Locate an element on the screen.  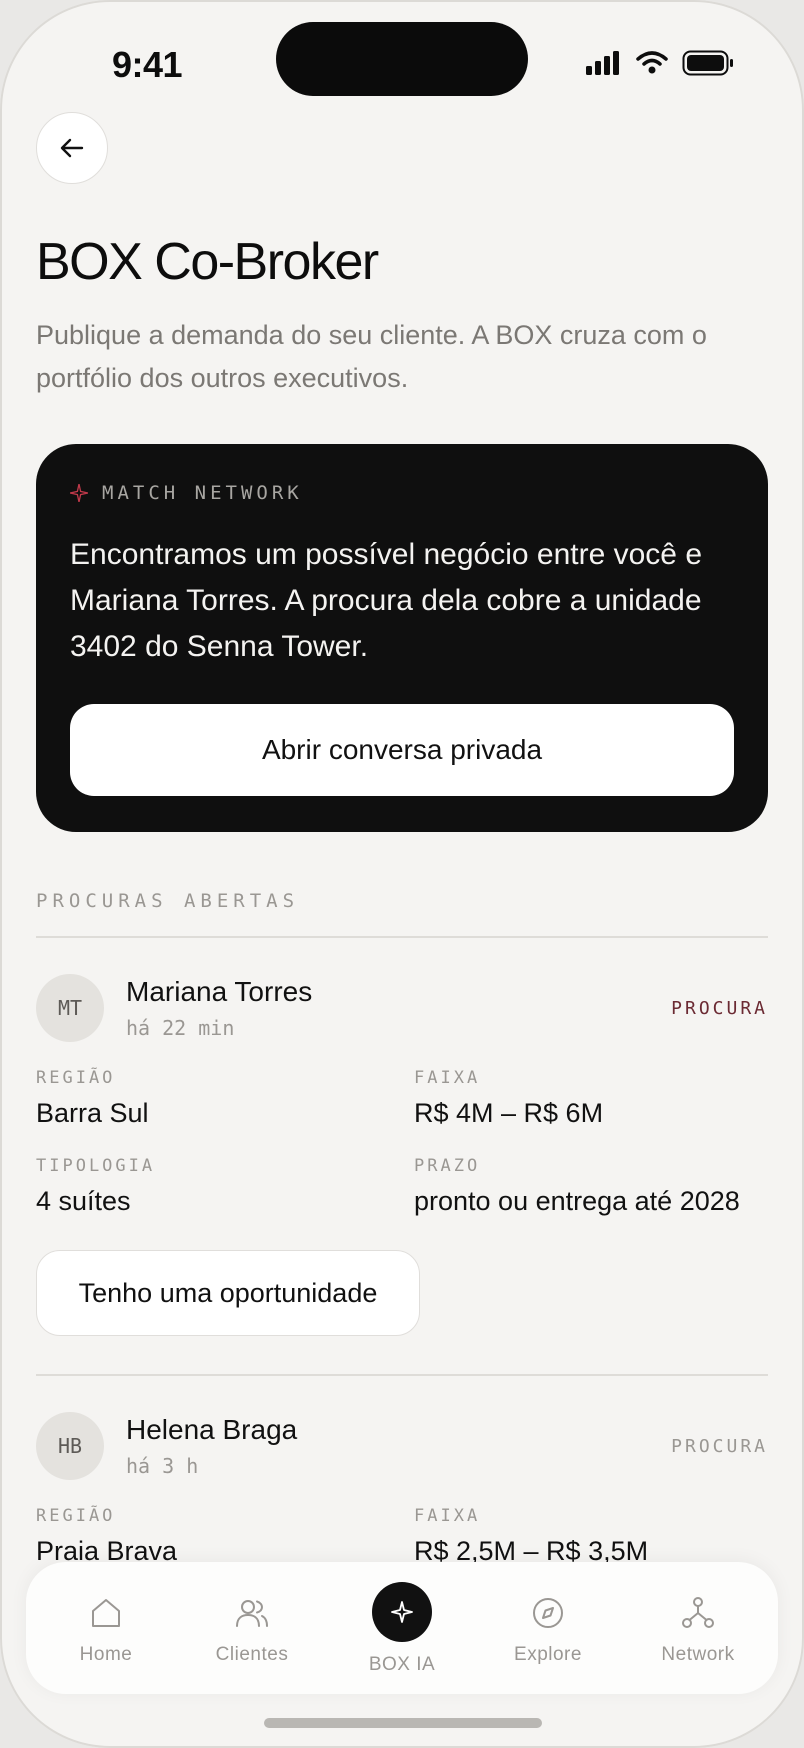
tab-label: Explore is located at coordinates (548, 1654).